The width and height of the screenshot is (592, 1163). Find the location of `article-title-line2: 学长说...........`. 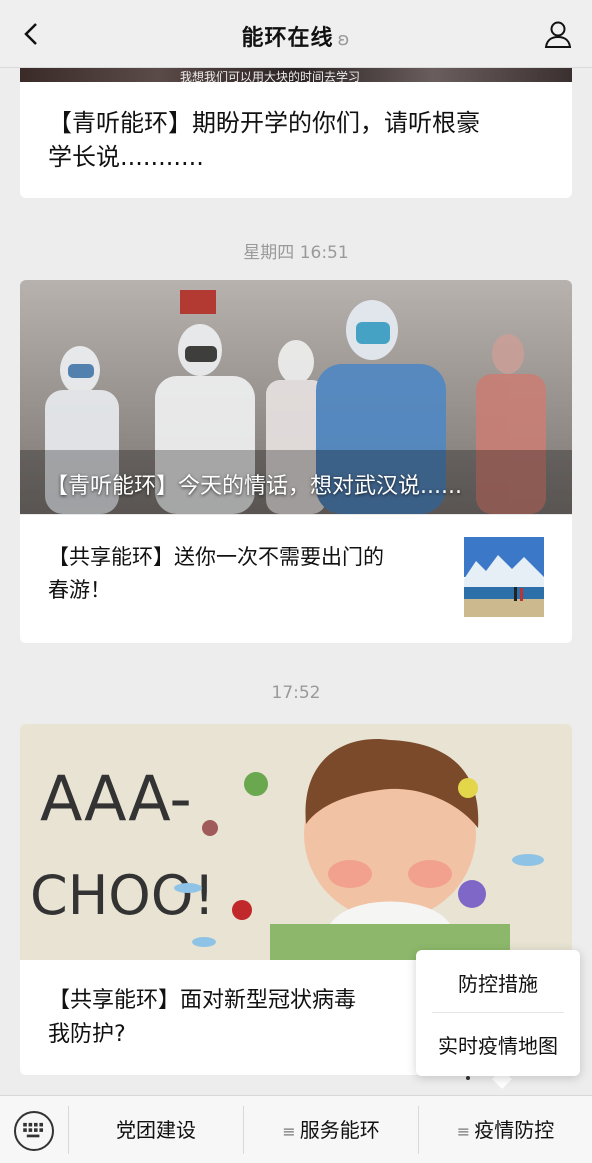

article-title-line2: 学长说........... is located at coordinates (126, 157).